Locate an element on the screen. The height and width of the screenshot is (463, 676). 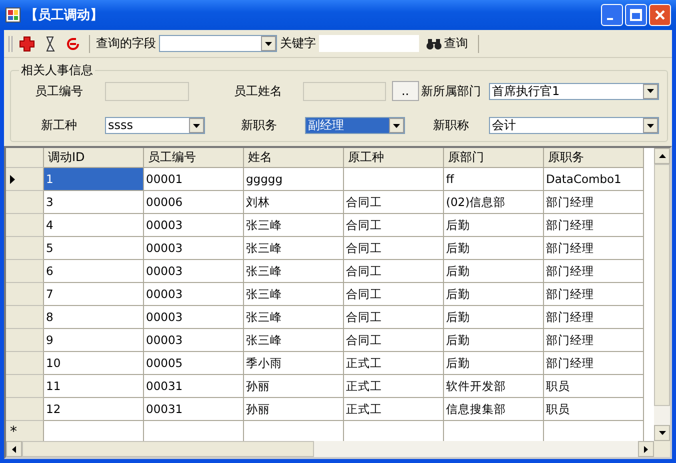
current-row-icon is located at coordinates (12, 179).